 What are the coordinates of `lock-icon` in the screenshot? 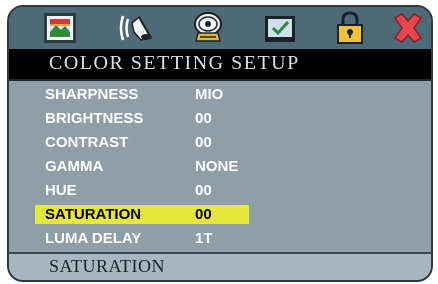 It's located at (350, 27).